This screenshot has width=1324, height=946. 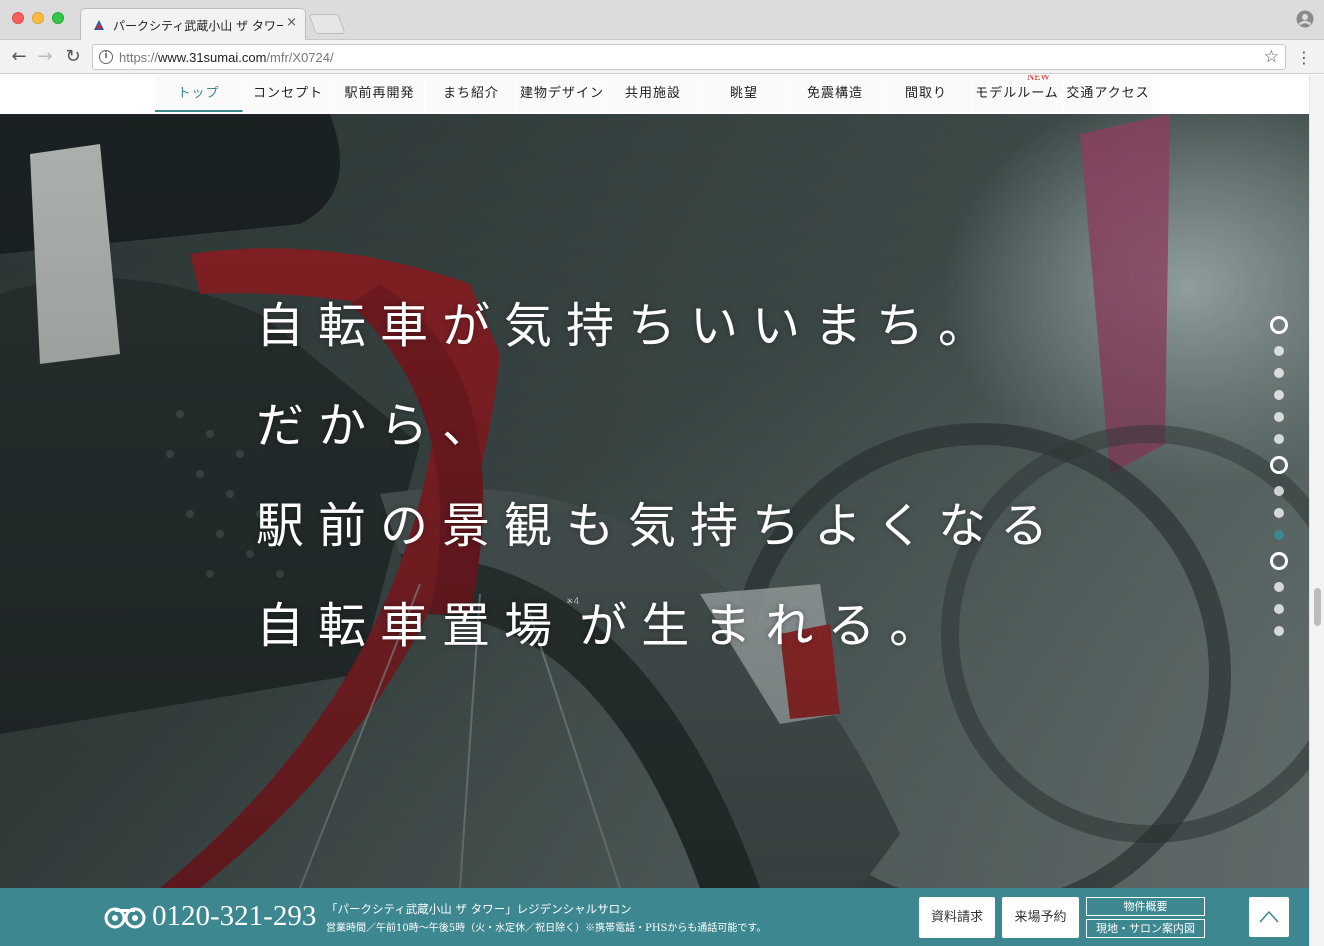 What do you see at coordinates (380, 93) in the screenshot?
I see `nav-item-redevelopment: 駅前再開発` at bounding box center [380, 93].